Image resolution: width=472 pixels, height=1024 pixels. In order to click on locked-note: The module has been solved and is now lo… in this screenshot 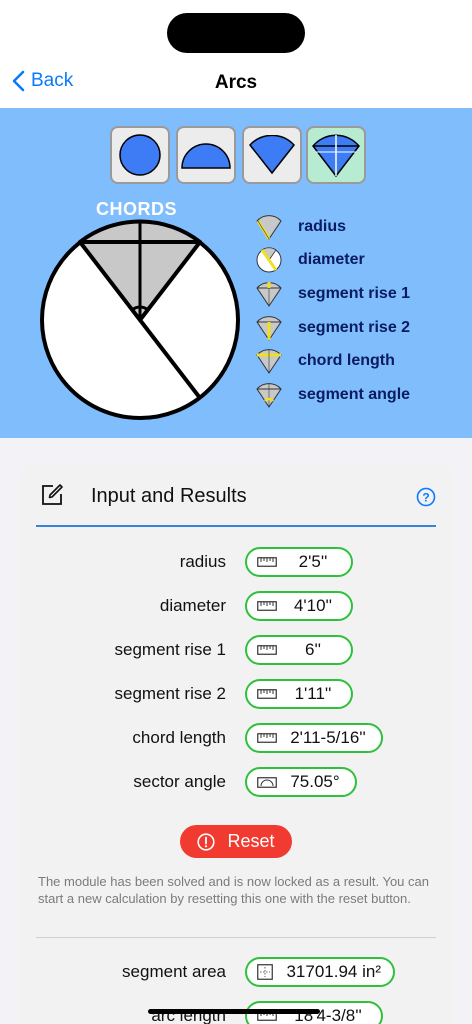, I will do `click(233, 890)`.